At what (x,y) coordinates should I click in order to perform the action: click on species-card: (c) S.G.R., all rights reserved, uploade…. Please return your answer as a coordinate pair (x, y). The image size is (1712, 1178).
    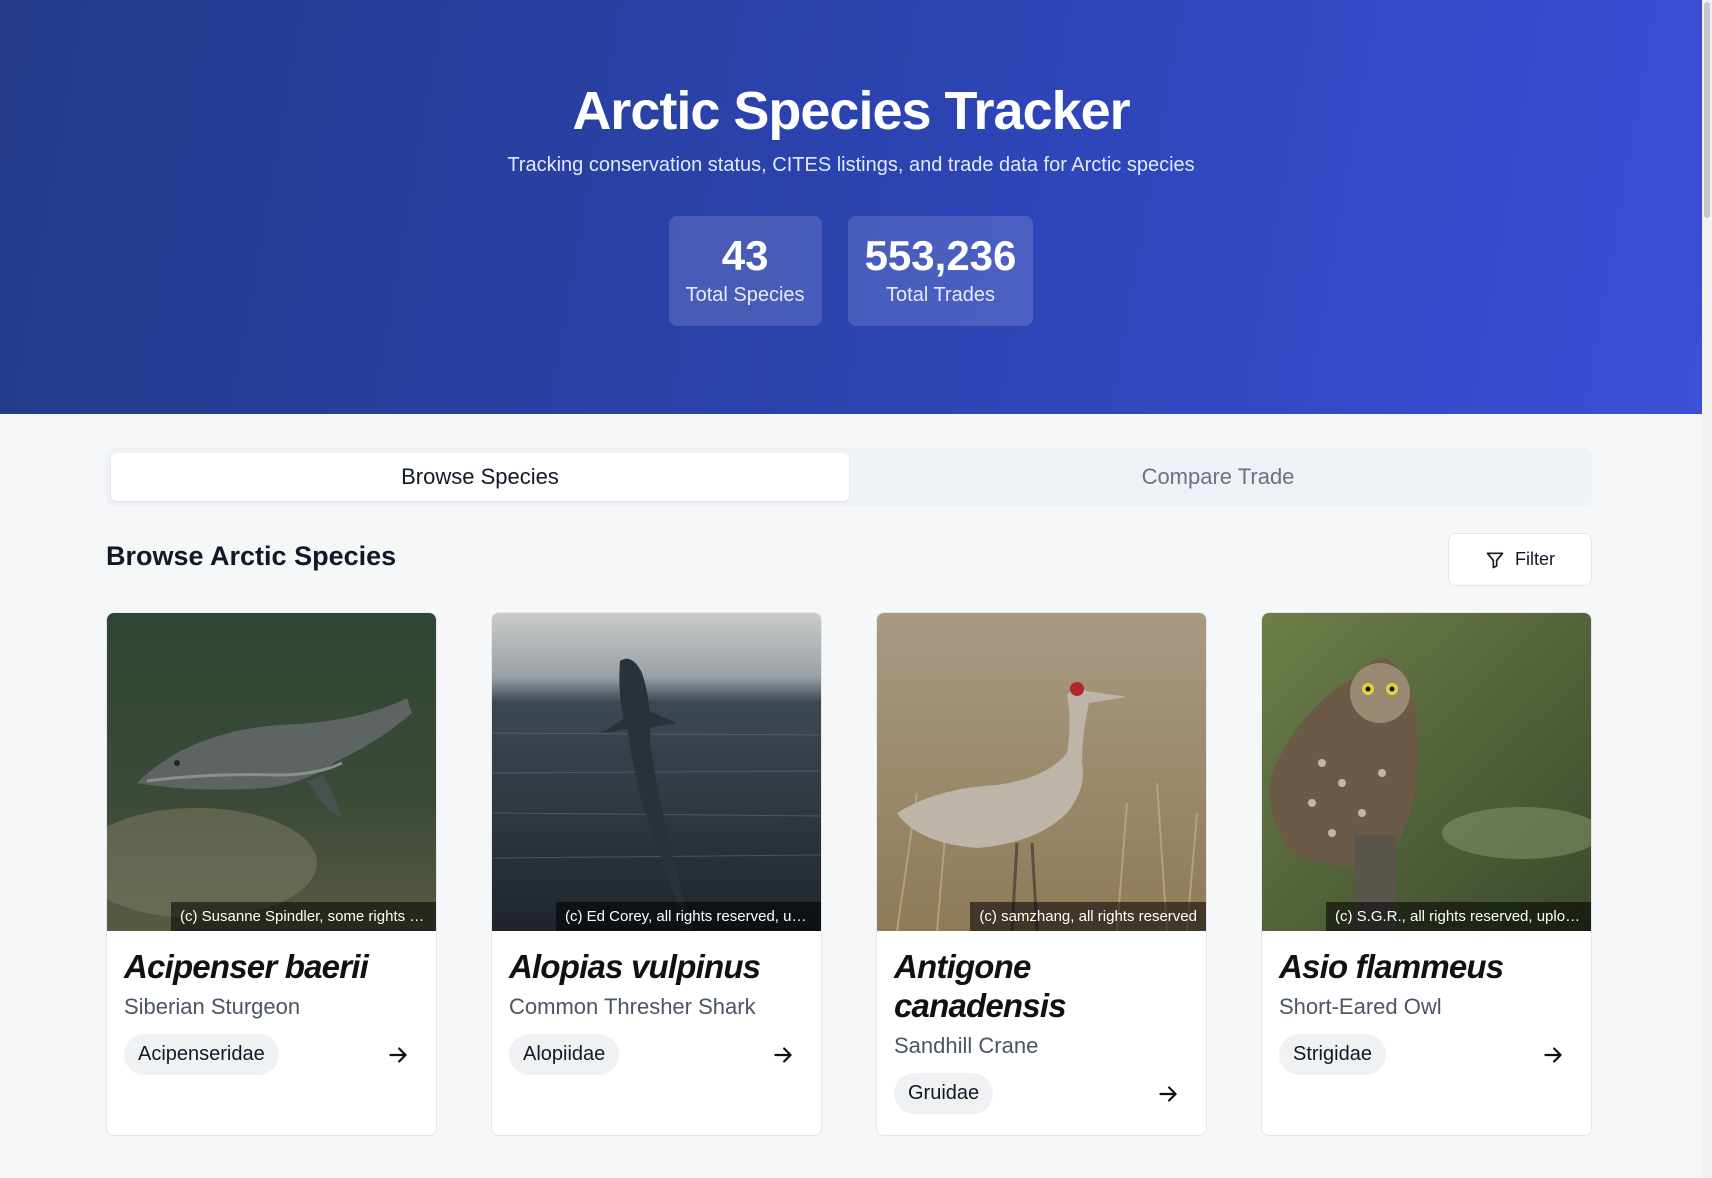
    Looking at the image, I should click on (1426, 874).